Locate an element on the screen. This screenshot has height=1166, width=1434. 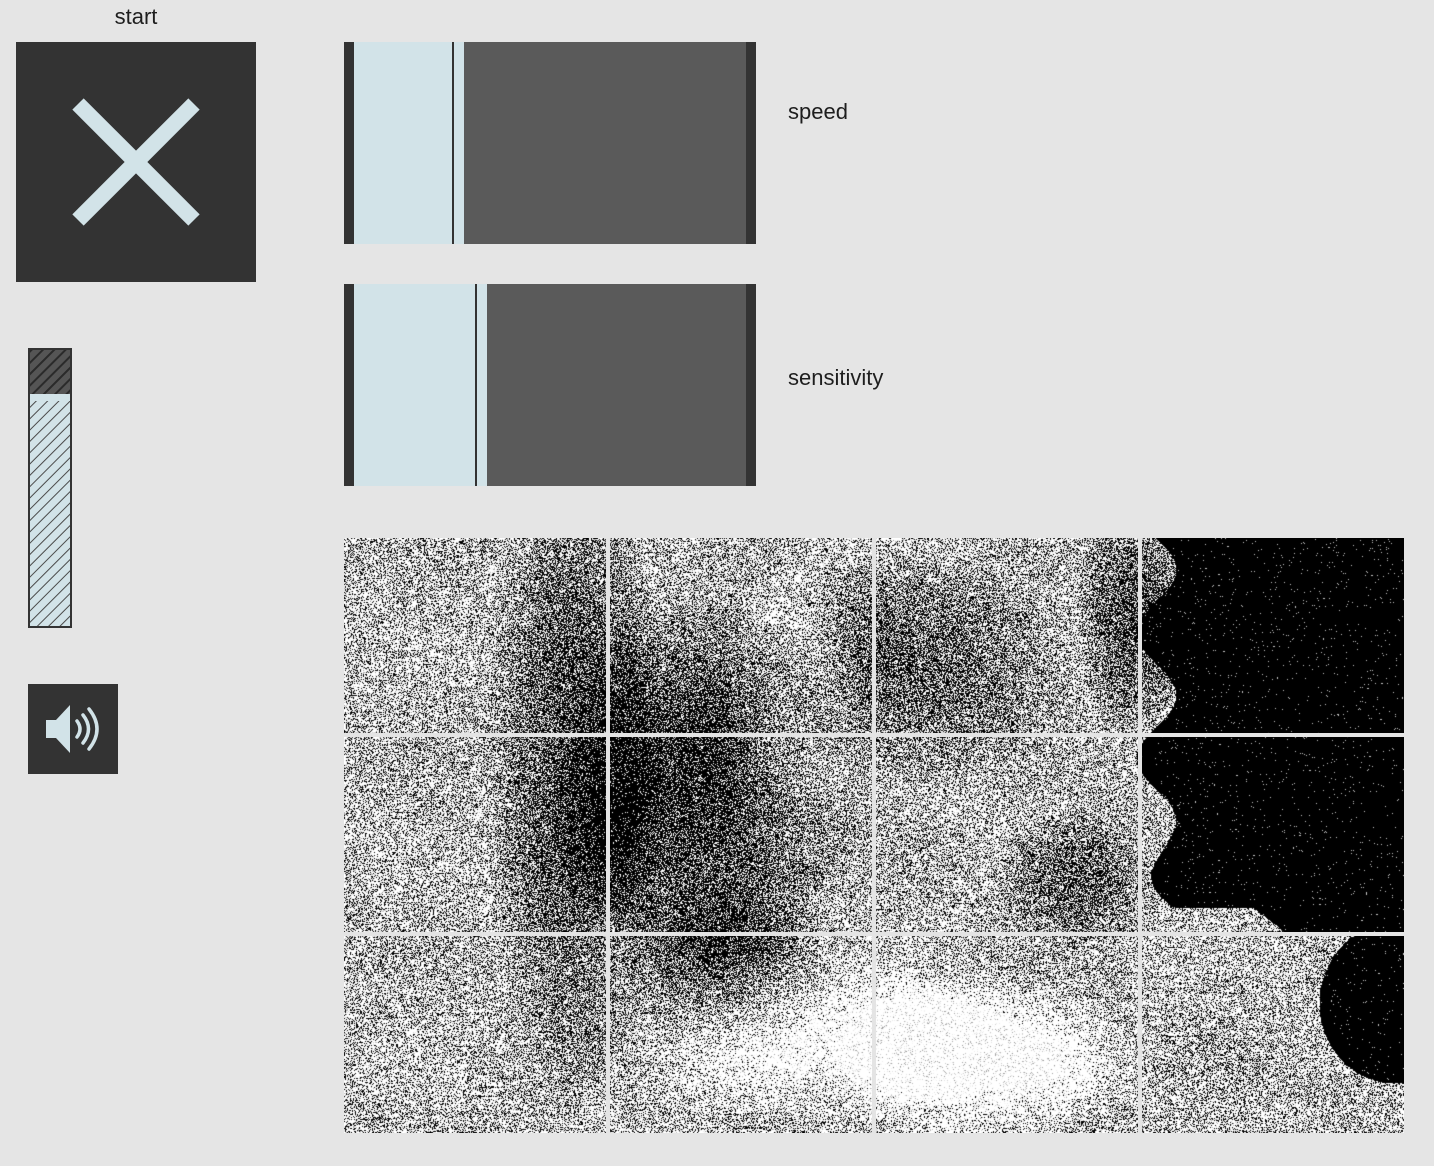
speaker-volume-icon is located at coordinates (72, 729).